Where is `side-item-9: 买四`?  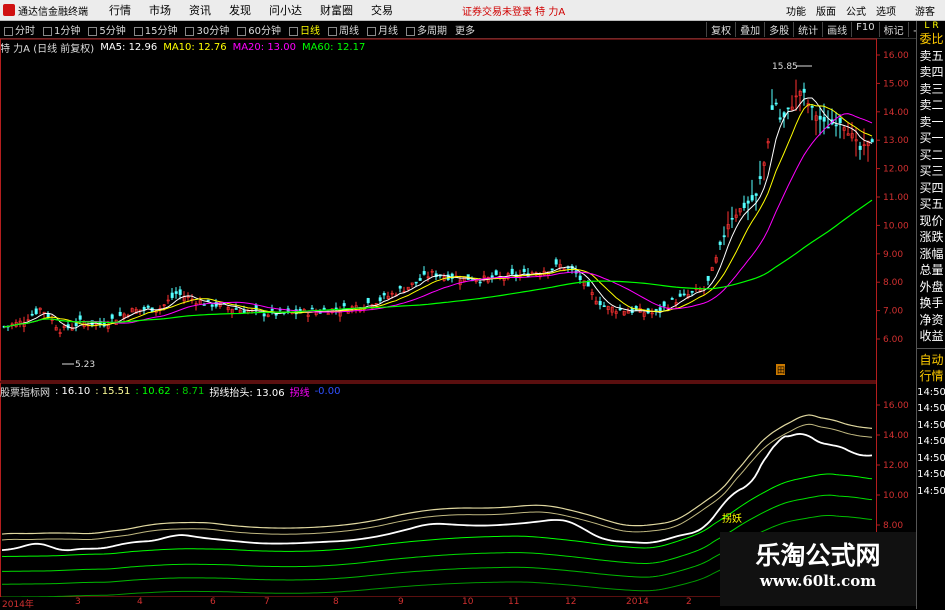 side-item-9: 买四 is located at coordinates (931, 188).